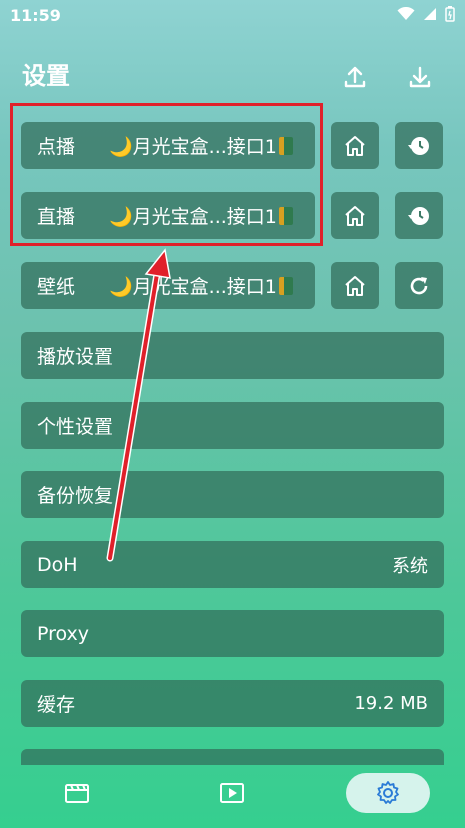 This screenshot has height=828, width=465. I want to click on settings-icon, so click(388, 792).